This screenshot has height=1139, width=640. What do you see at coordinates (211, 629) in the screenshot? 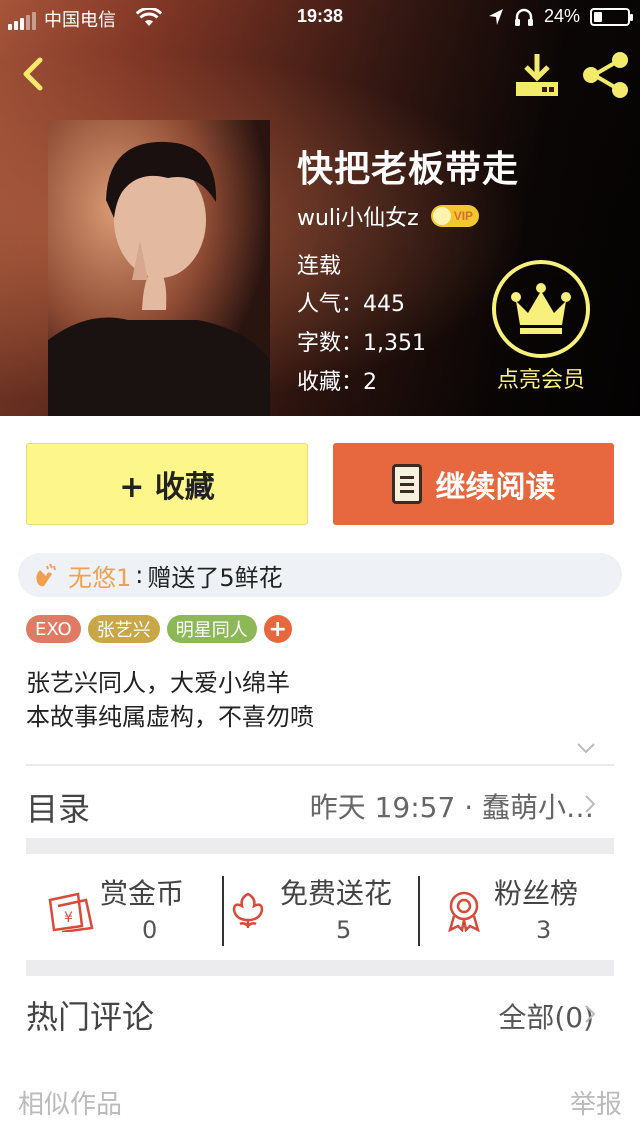
I see `tag-celebrity-fanfic: 明星同人` at bounding box center [211, 629].